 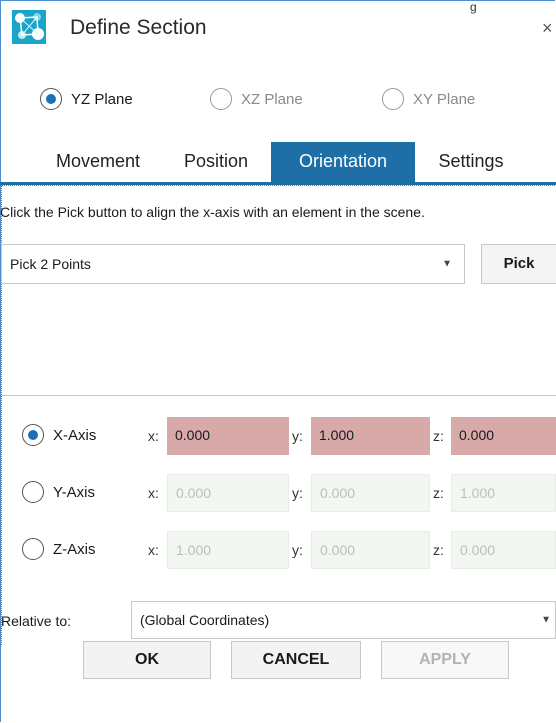 I want to click on radio-x-axis: X-Axis, so click(x=59, y=435).